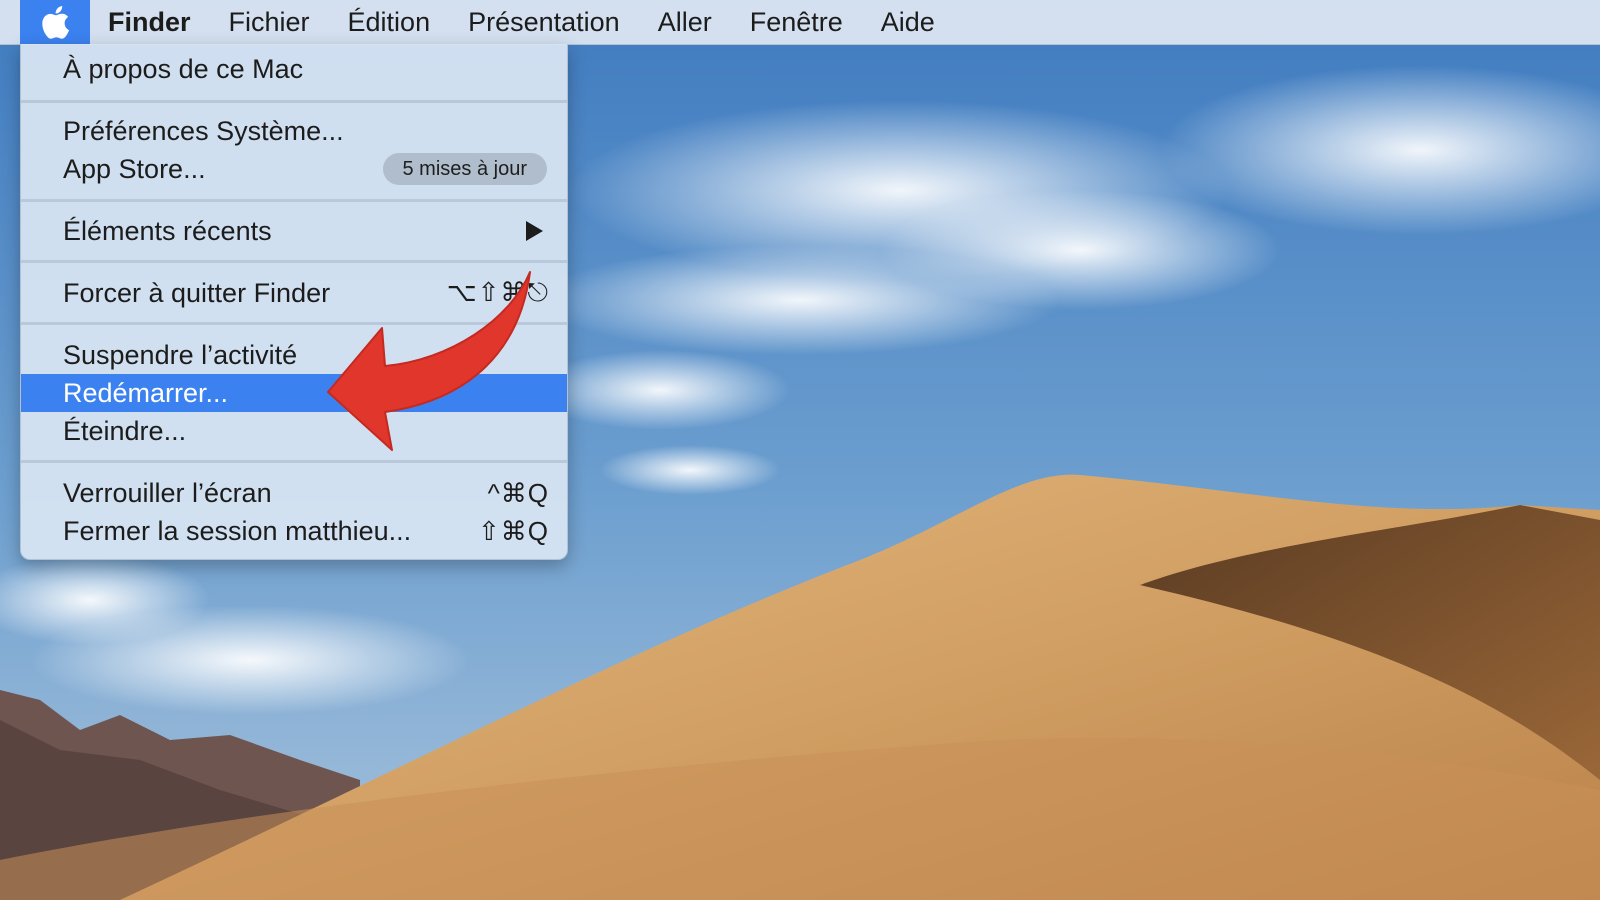 This screenshot has width=1600, height=900. Describe the element at coordinates (534, 231) in the screenshot. I see `submenu-arrow-icon` at that location.